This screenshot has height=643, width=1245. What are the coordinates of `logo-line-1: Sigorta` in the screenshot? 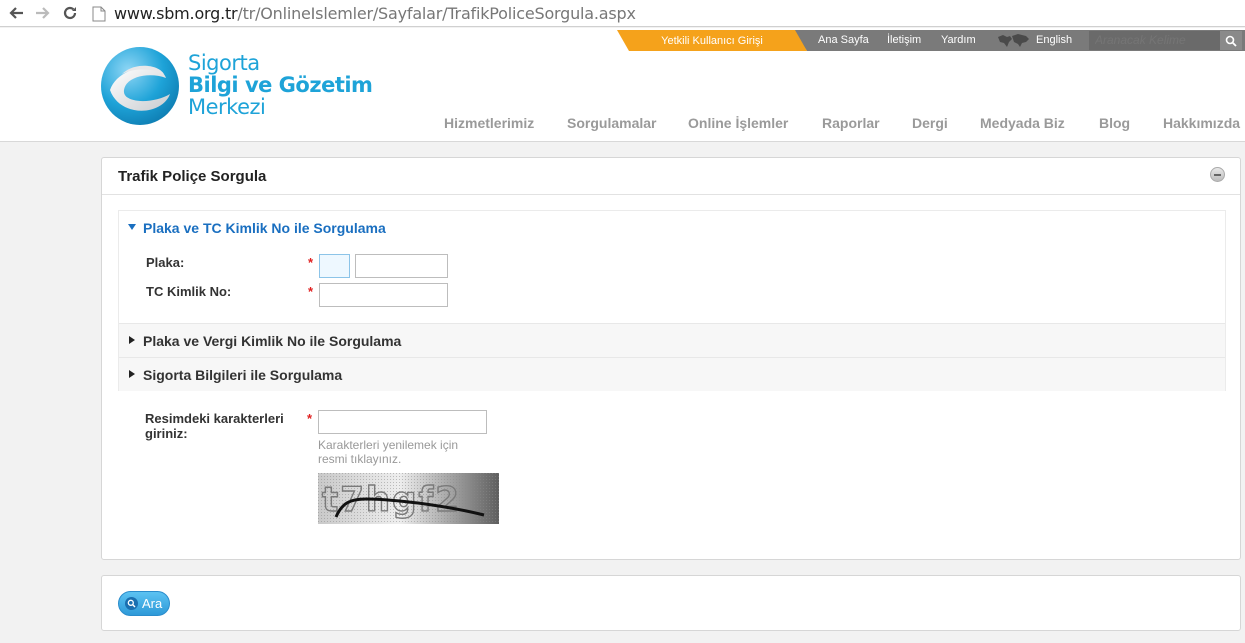 It's located at (224, 63).